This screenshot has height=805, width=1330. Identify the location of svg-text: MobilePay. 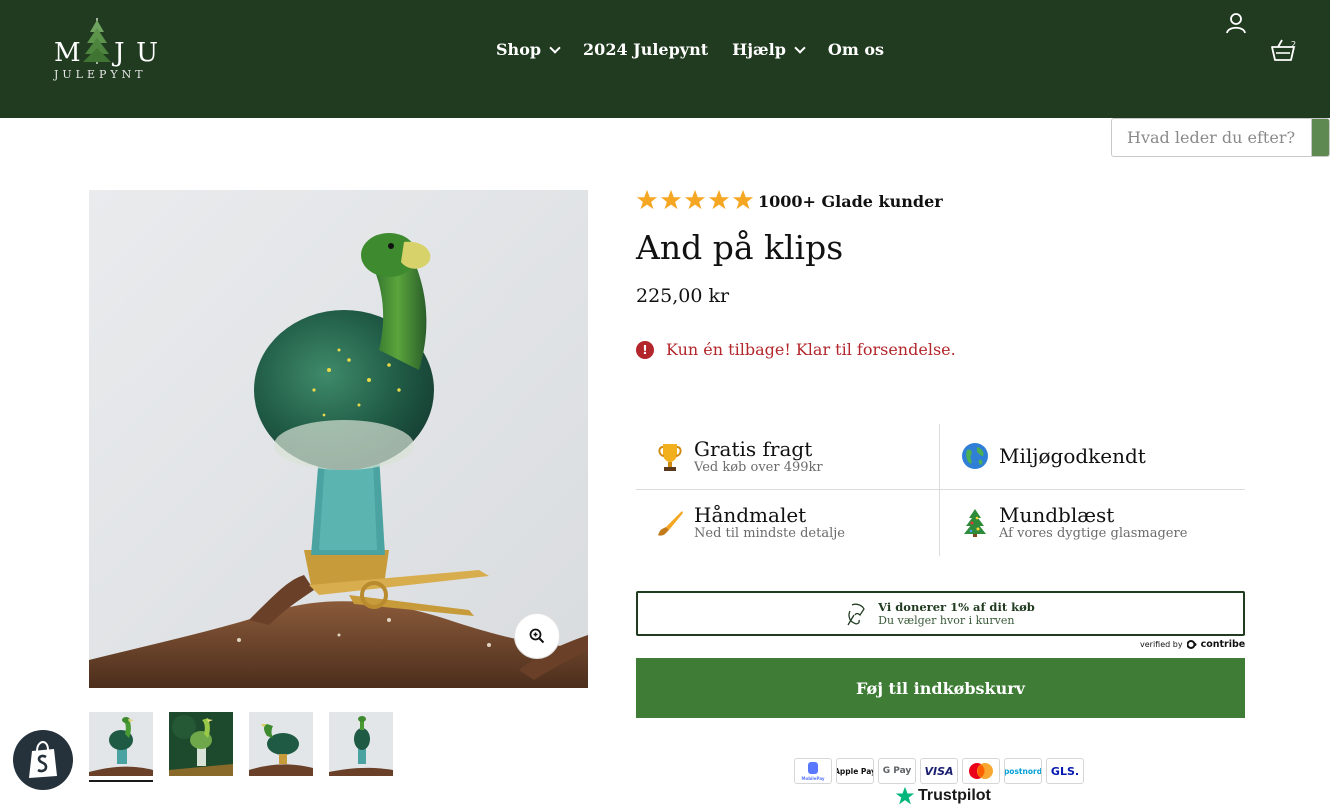
(812, 778).